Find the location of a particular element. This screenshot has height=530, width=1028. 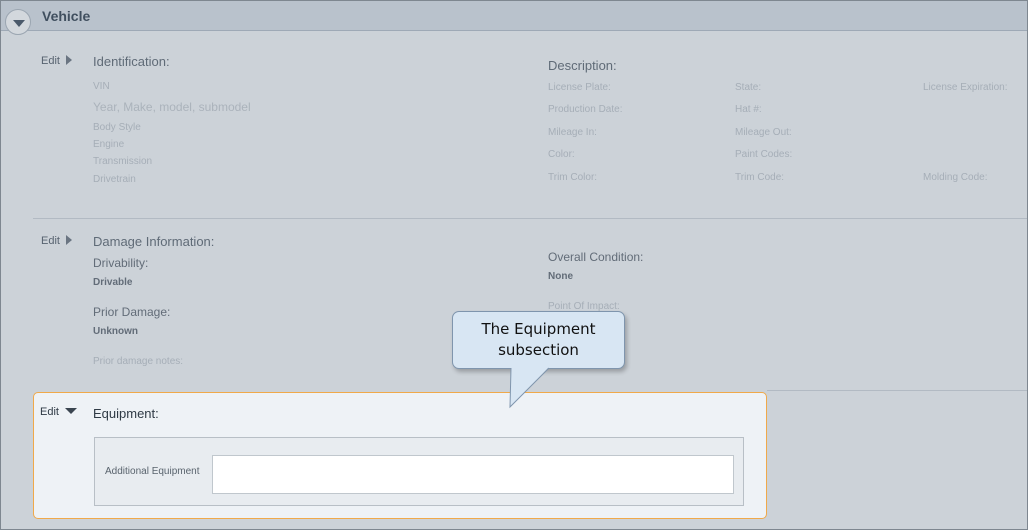

vin-label: VIN is located at coordinates (101, 86).